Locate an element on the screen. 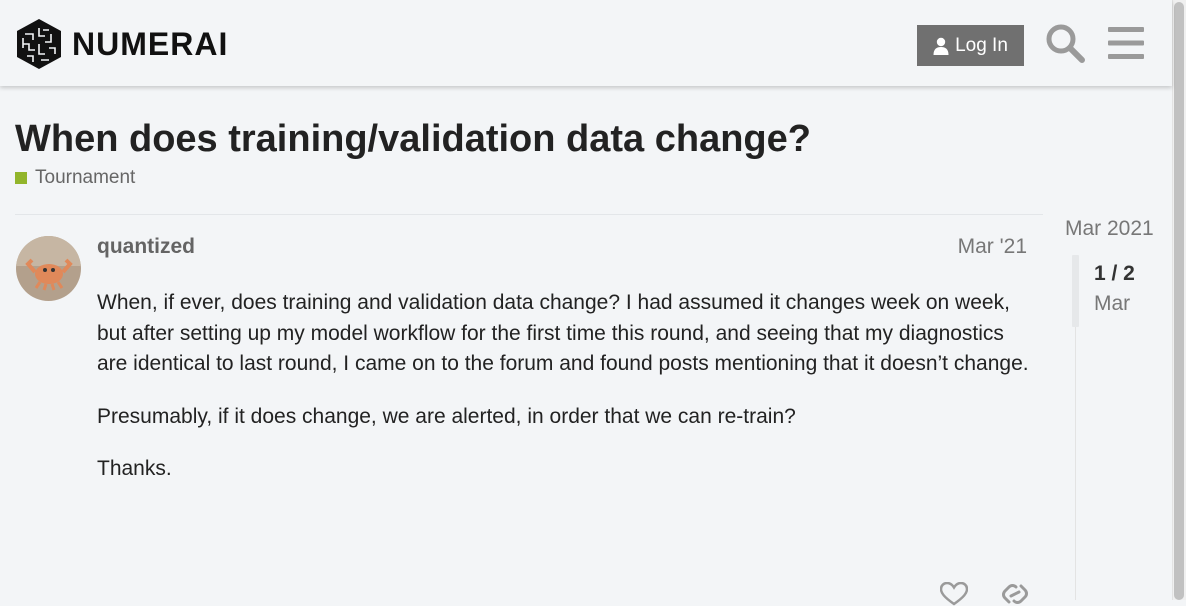 This screenshot has height=606, width=1186. post-username: quantized is located at coordinates (146, 247).